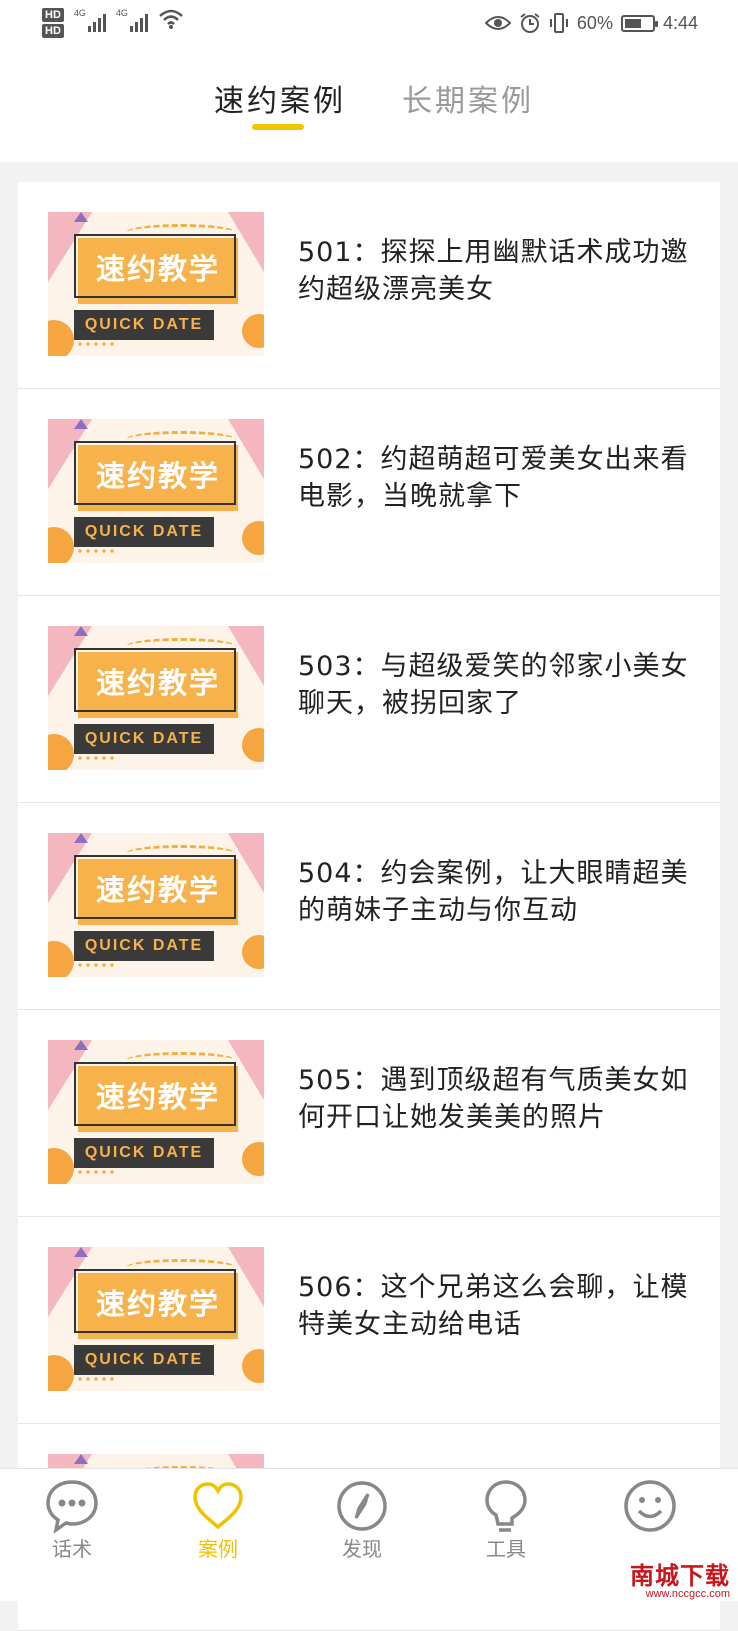 This screenshot has height=1631, width=738. What do you see at coordinates (530, 23) in the screenshot?
I see `alarm-icon` at bounding box center [530, 23].